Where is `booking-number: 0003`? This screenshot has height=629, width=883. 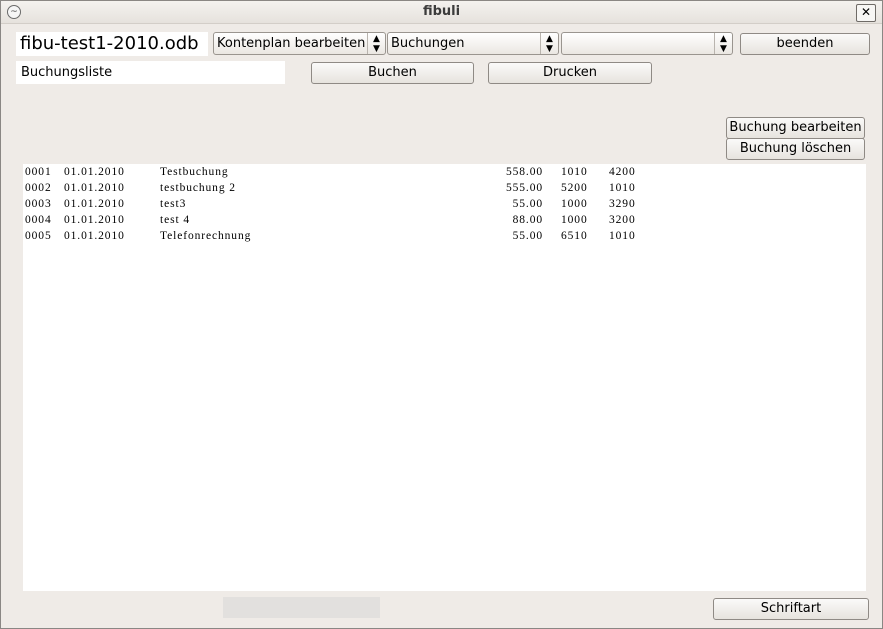
booking-number: 0003 is located at coordinates (38, 204).